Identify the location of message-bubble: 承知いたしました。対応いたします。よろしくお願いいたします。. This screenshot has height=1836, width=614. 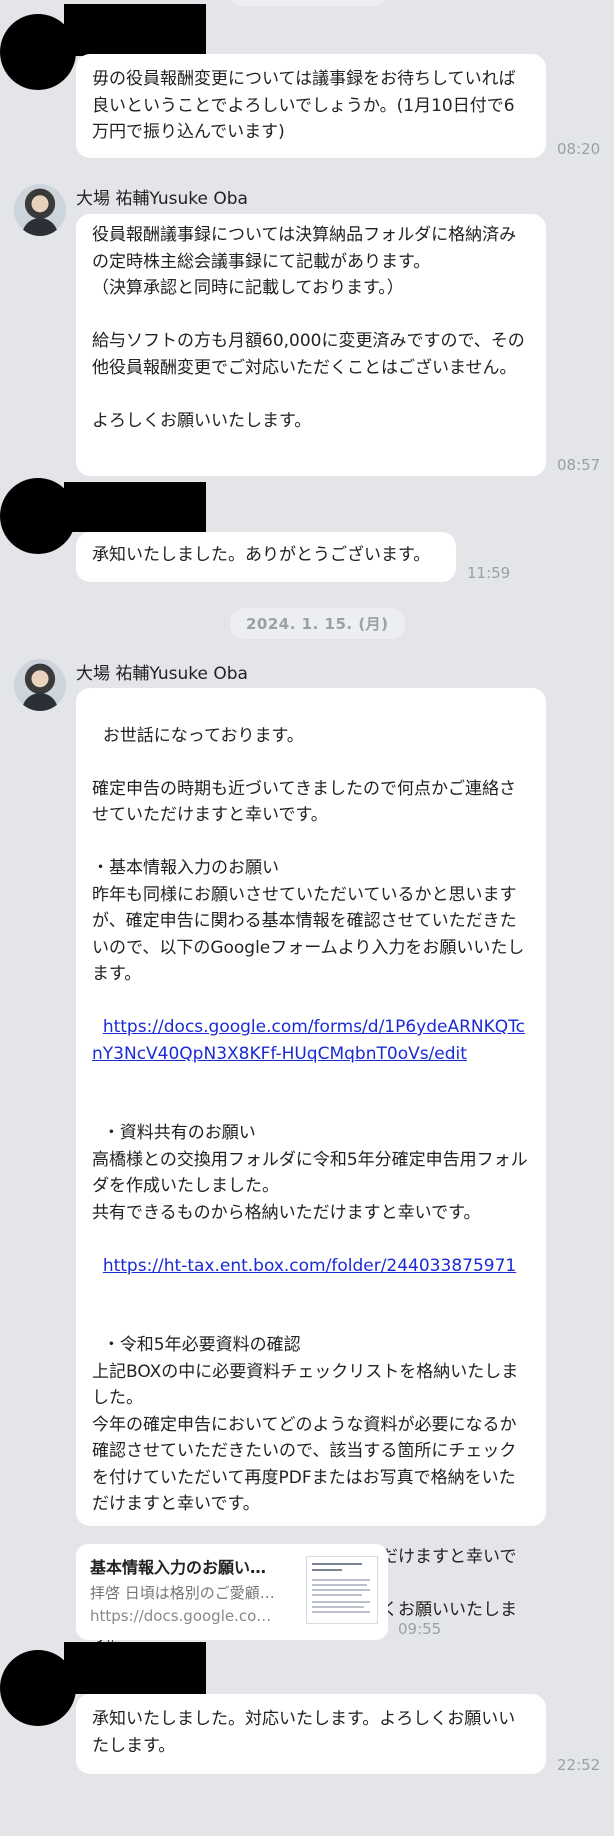
(311, 1734).